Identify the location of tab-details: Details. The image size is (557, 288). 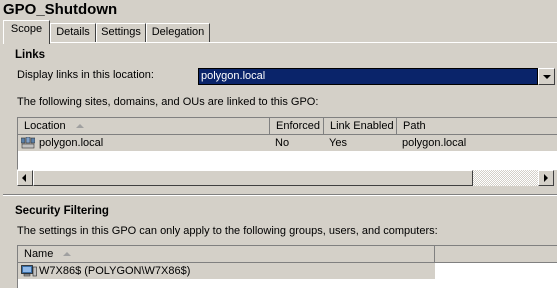
(73, 32).